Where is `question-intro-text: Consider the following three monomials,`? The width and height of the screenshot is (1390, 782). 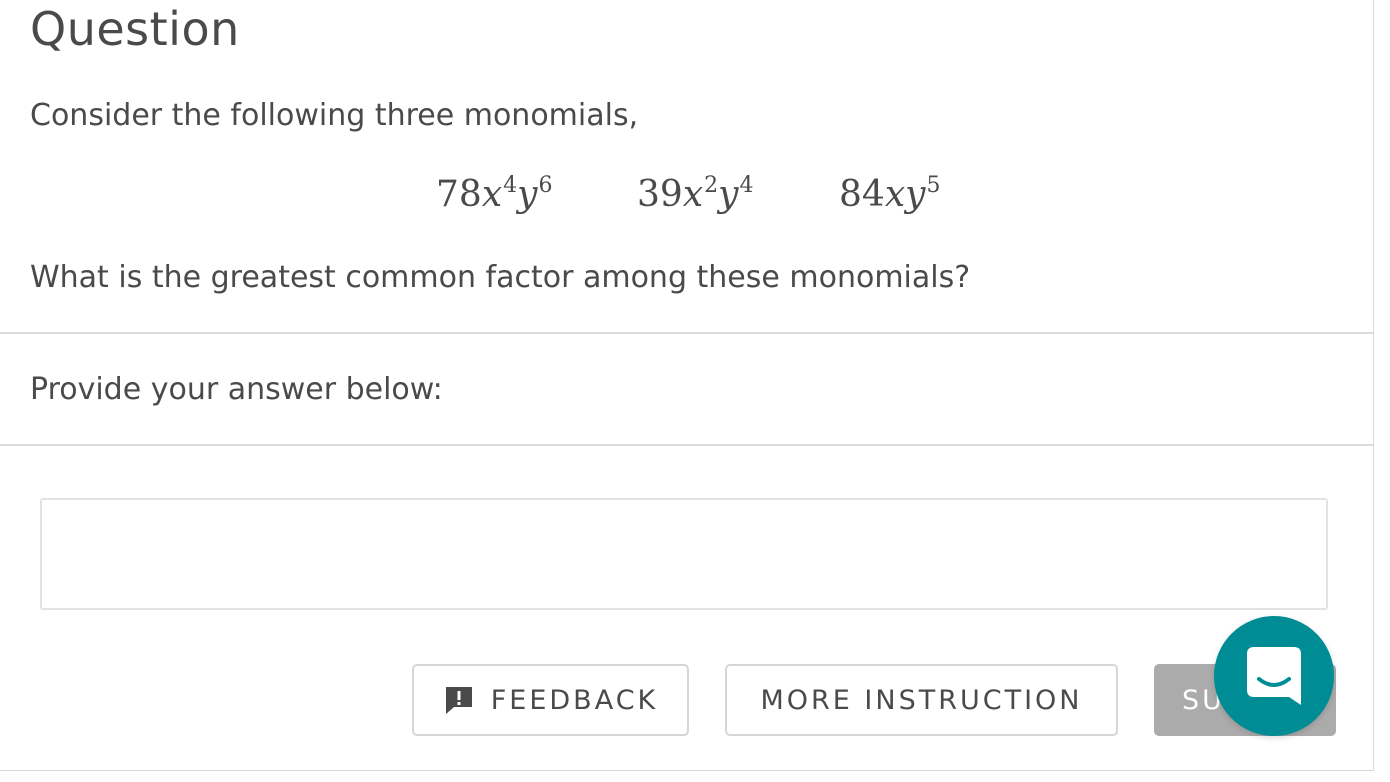 question-intro-text: Consider the following three monomials, is located at coordinates (334, 115).